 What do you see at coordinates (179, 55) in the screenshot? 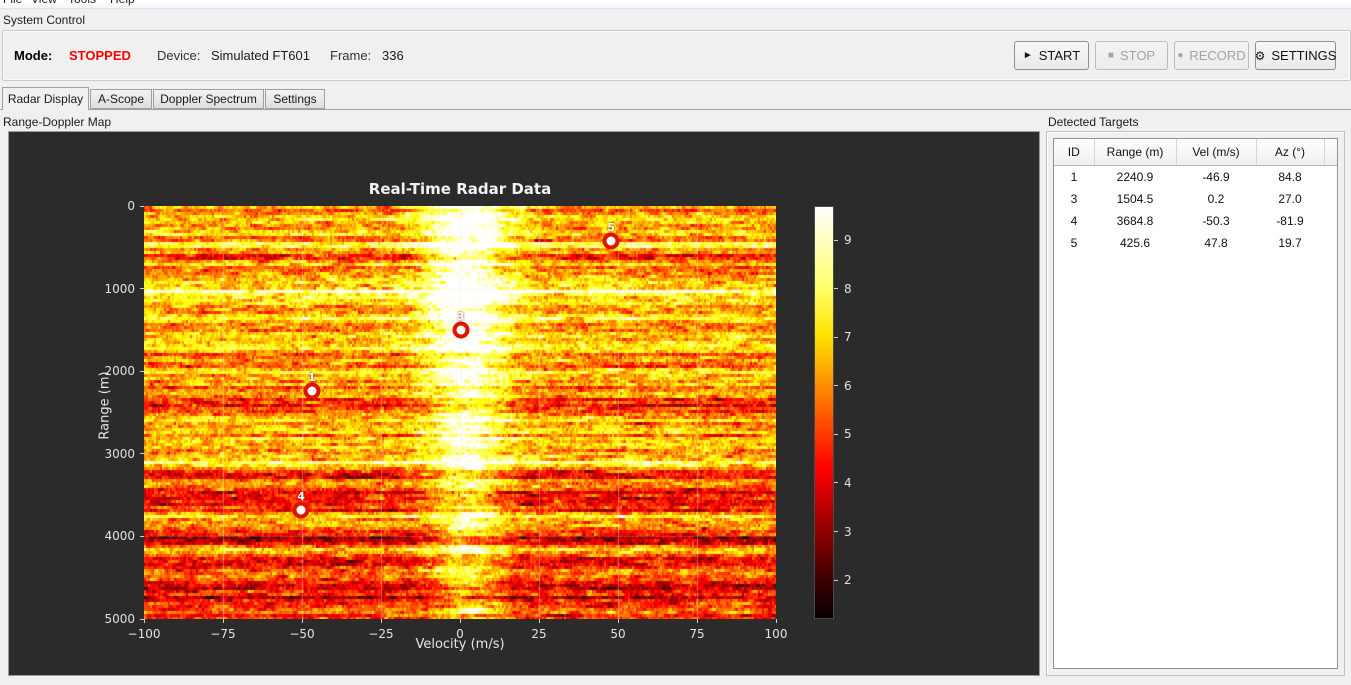
I see `device-label: Device:` at bounding box center [179, 55].